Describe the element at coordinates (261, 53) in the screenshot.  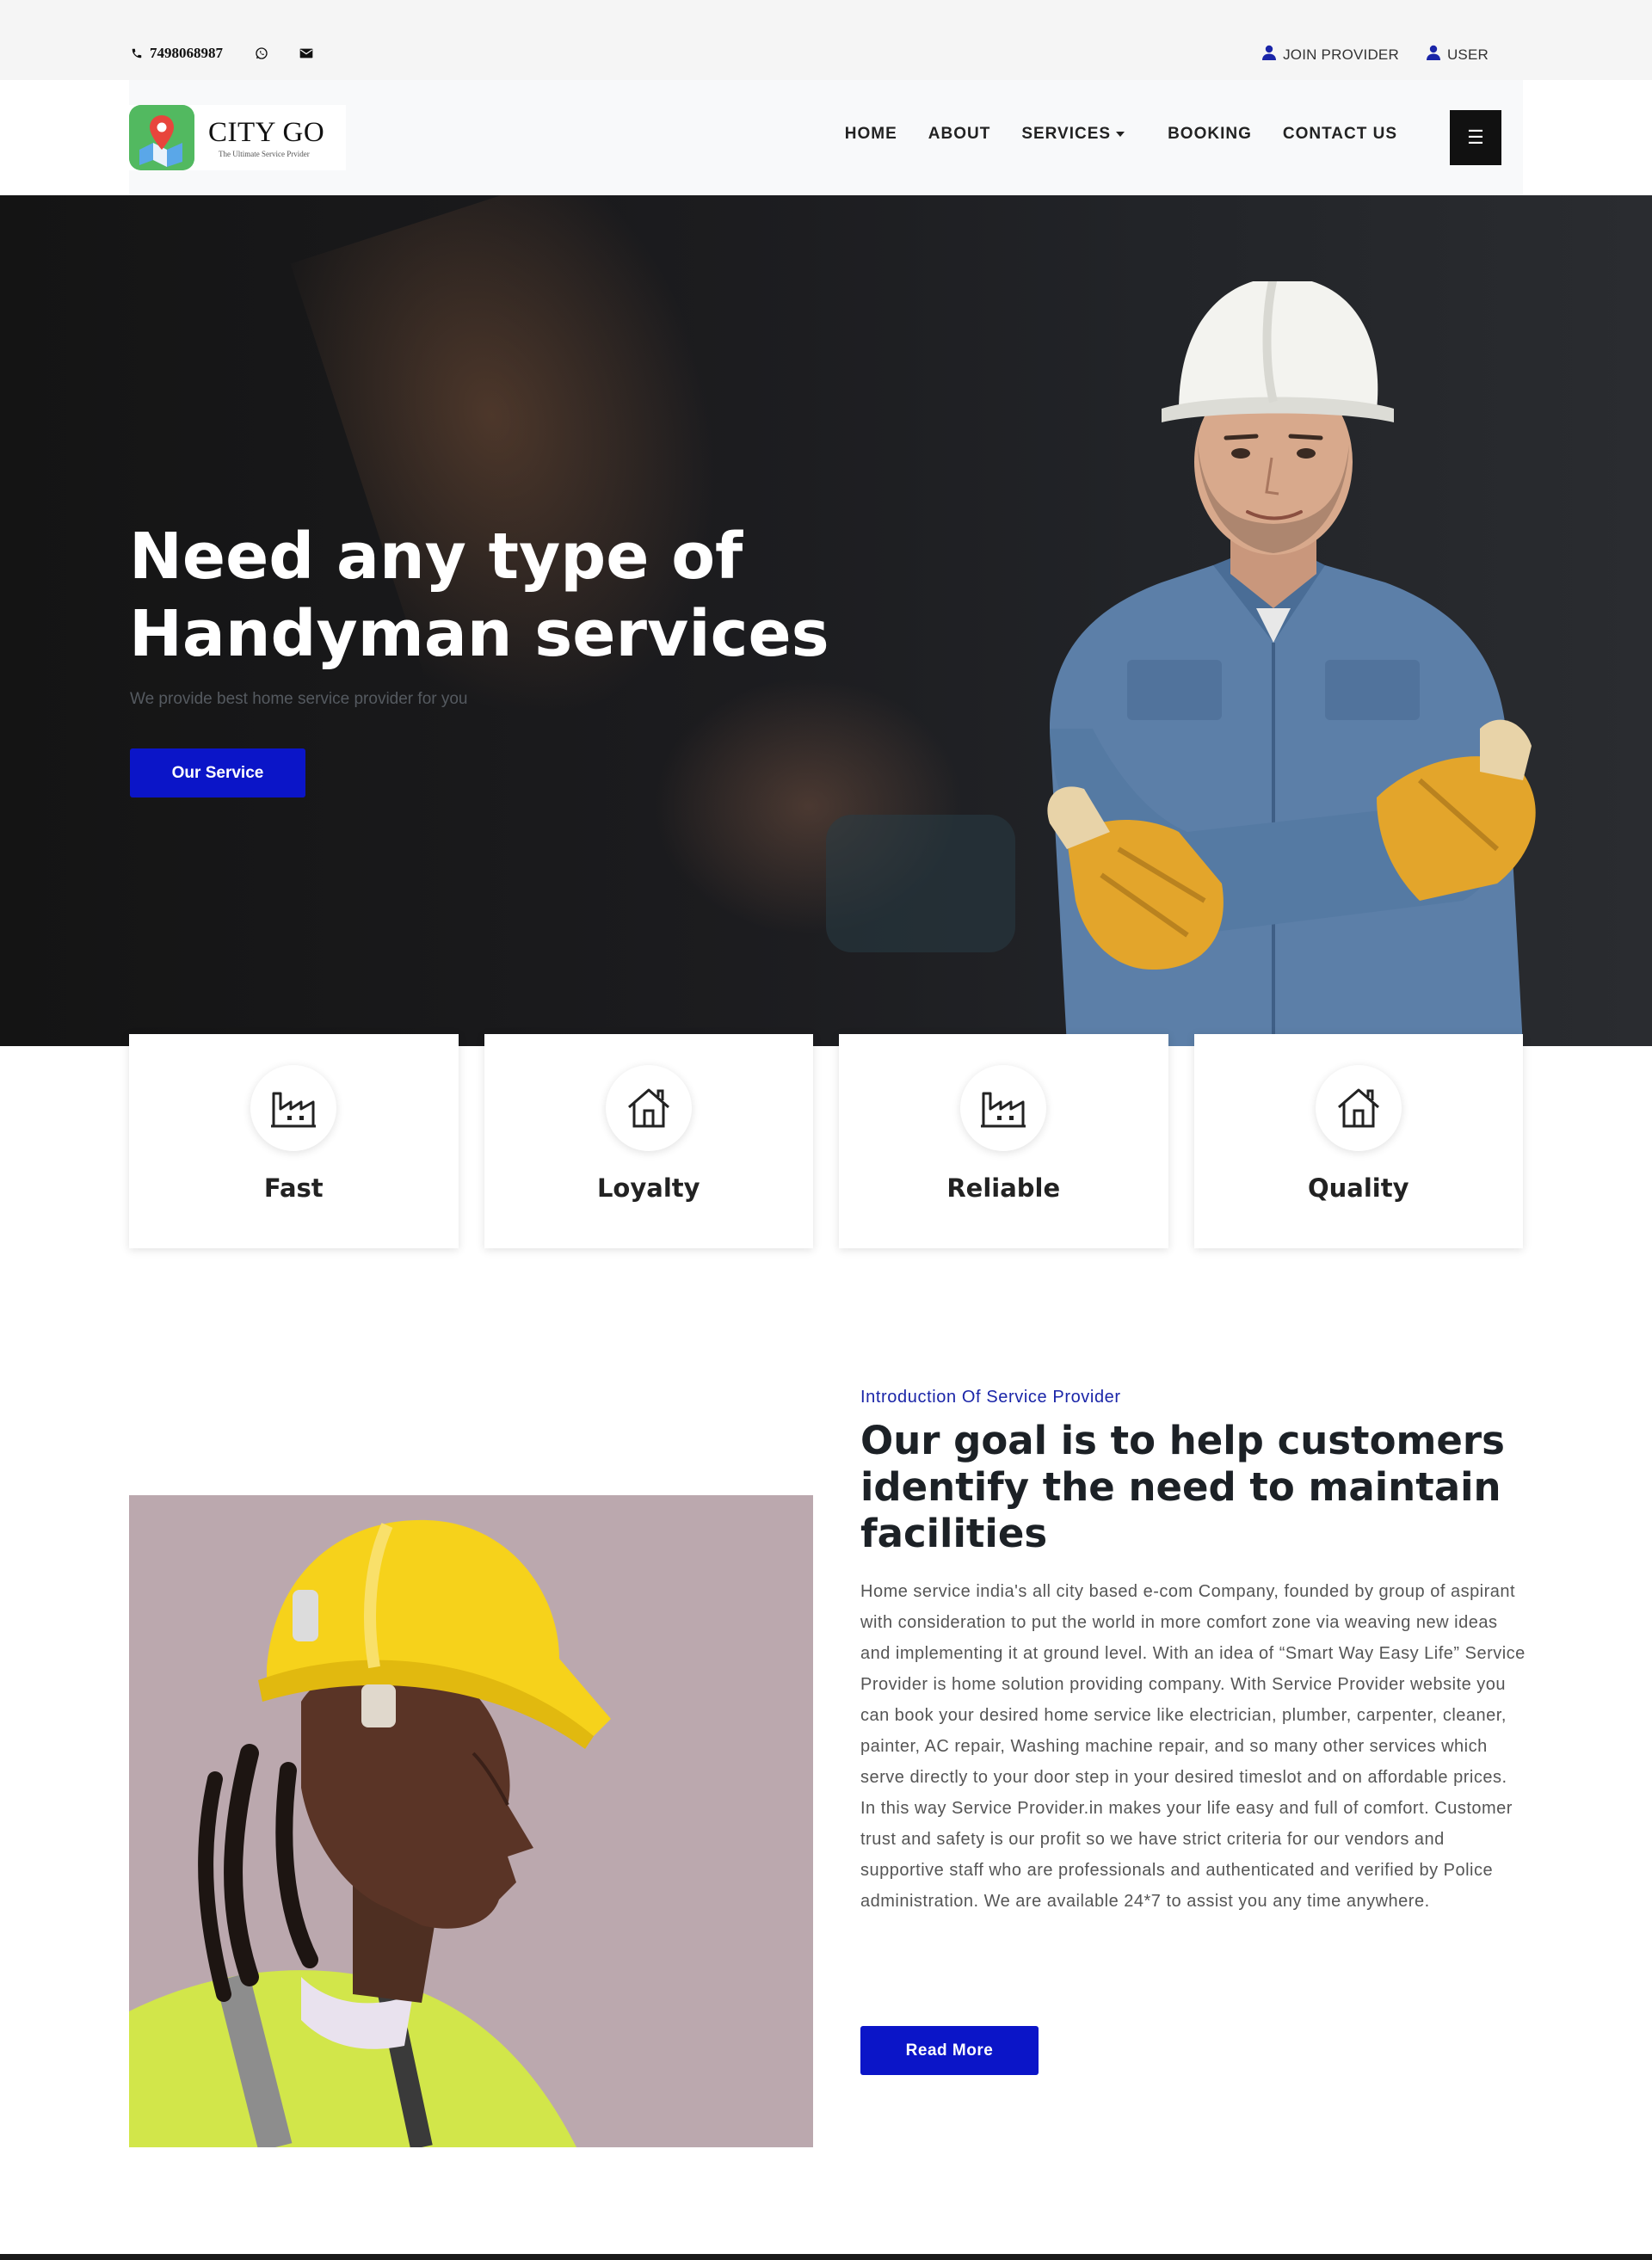
I see `whatsapp-icon` at that location.